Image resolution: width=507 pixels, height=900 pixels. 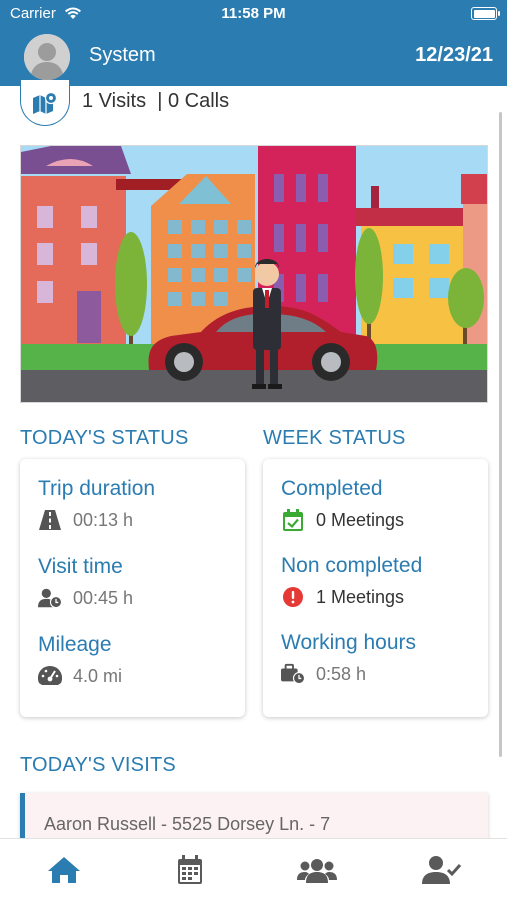 I want to click on today-status-title: TODAY'S STATUS, so click(x=104, y=438).